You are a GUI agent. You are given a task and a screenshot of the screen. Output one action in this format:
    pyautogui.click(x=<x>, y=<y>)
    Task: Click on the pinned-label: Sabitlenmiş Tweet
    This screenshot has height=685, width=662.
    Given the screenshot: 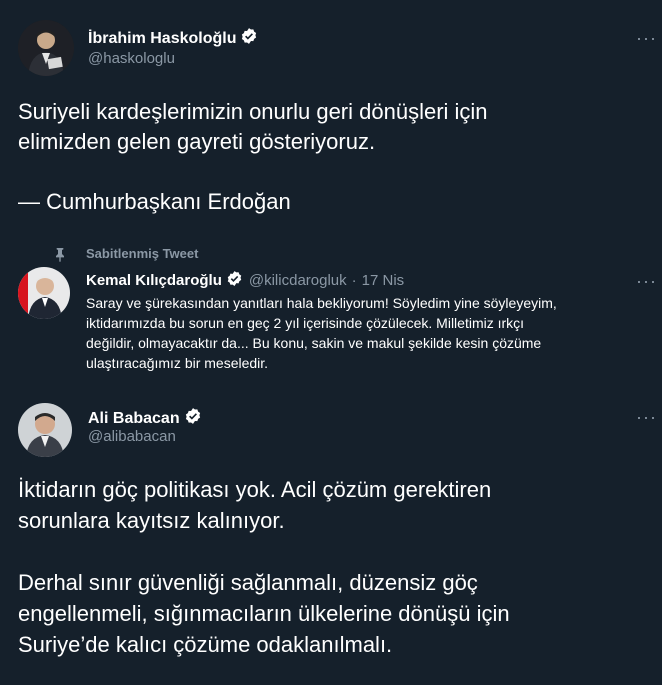 What is the action you would take?
    pyautogui.click(x=142, y=253)
    